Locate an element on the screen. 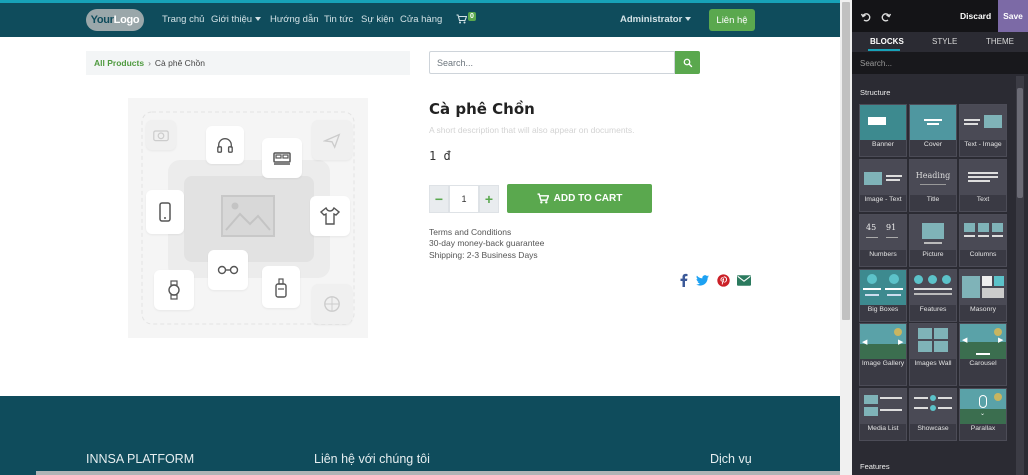 This screenshot has height=475, width=1028. snippet-image-gallery: ◀ ▶ Image Gallery is located at coordinates (883, 354).